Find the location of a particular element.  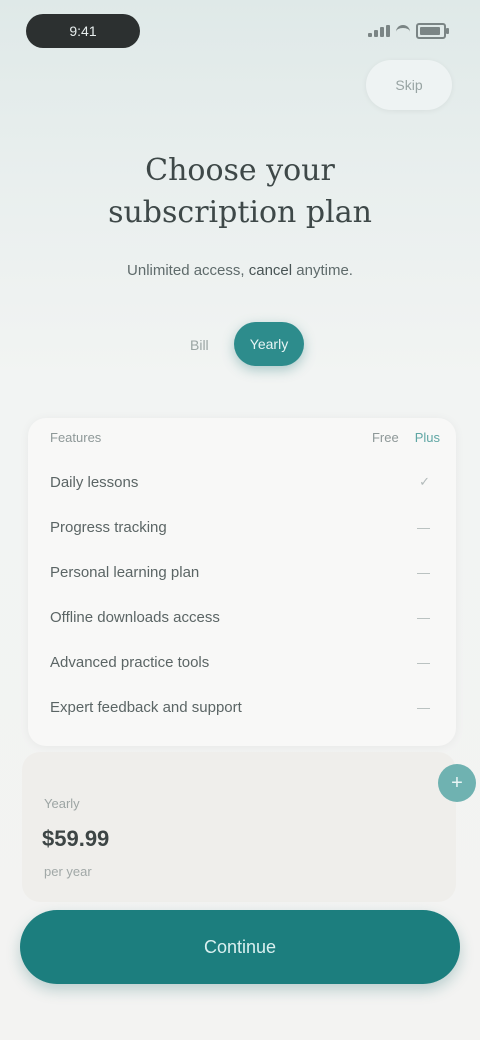

plan-option-card: Yearly $59.99 per year is located at coordinates (239, 827).